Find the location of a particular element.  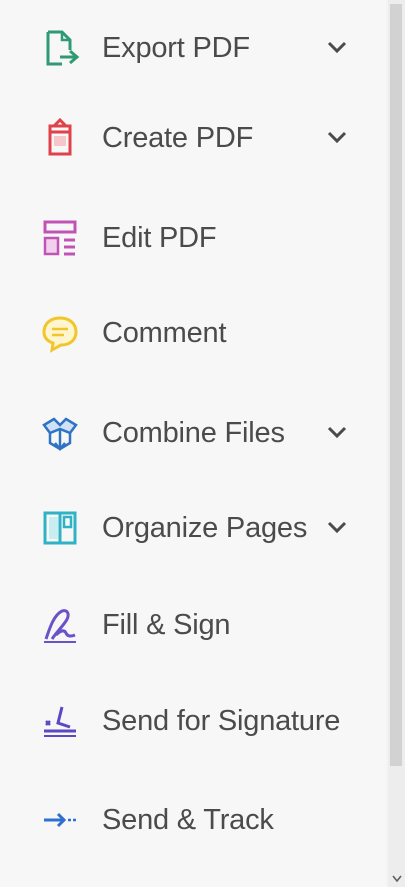

tool-send-for-signature: Send for Signature is located at coordinates (193, 721).